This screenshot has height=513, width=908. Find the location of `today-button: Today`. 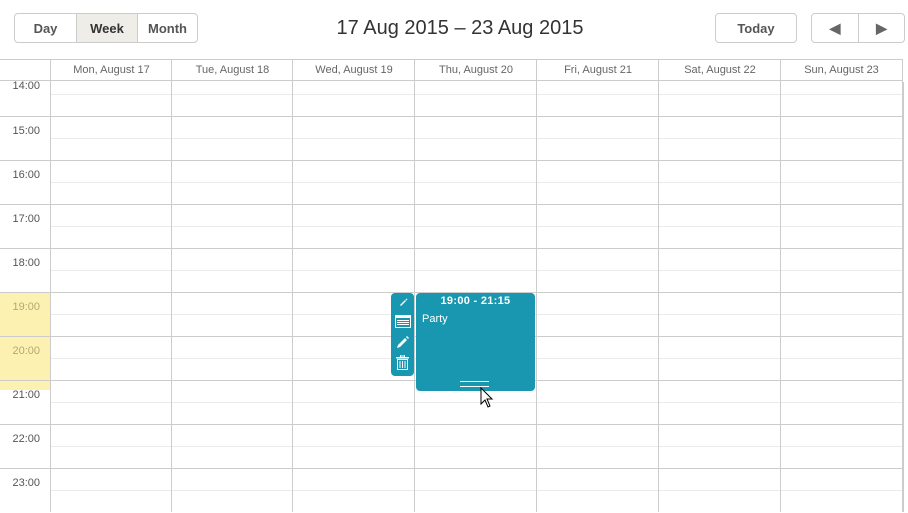

today-button: Today is located at coordinates (756, 28).